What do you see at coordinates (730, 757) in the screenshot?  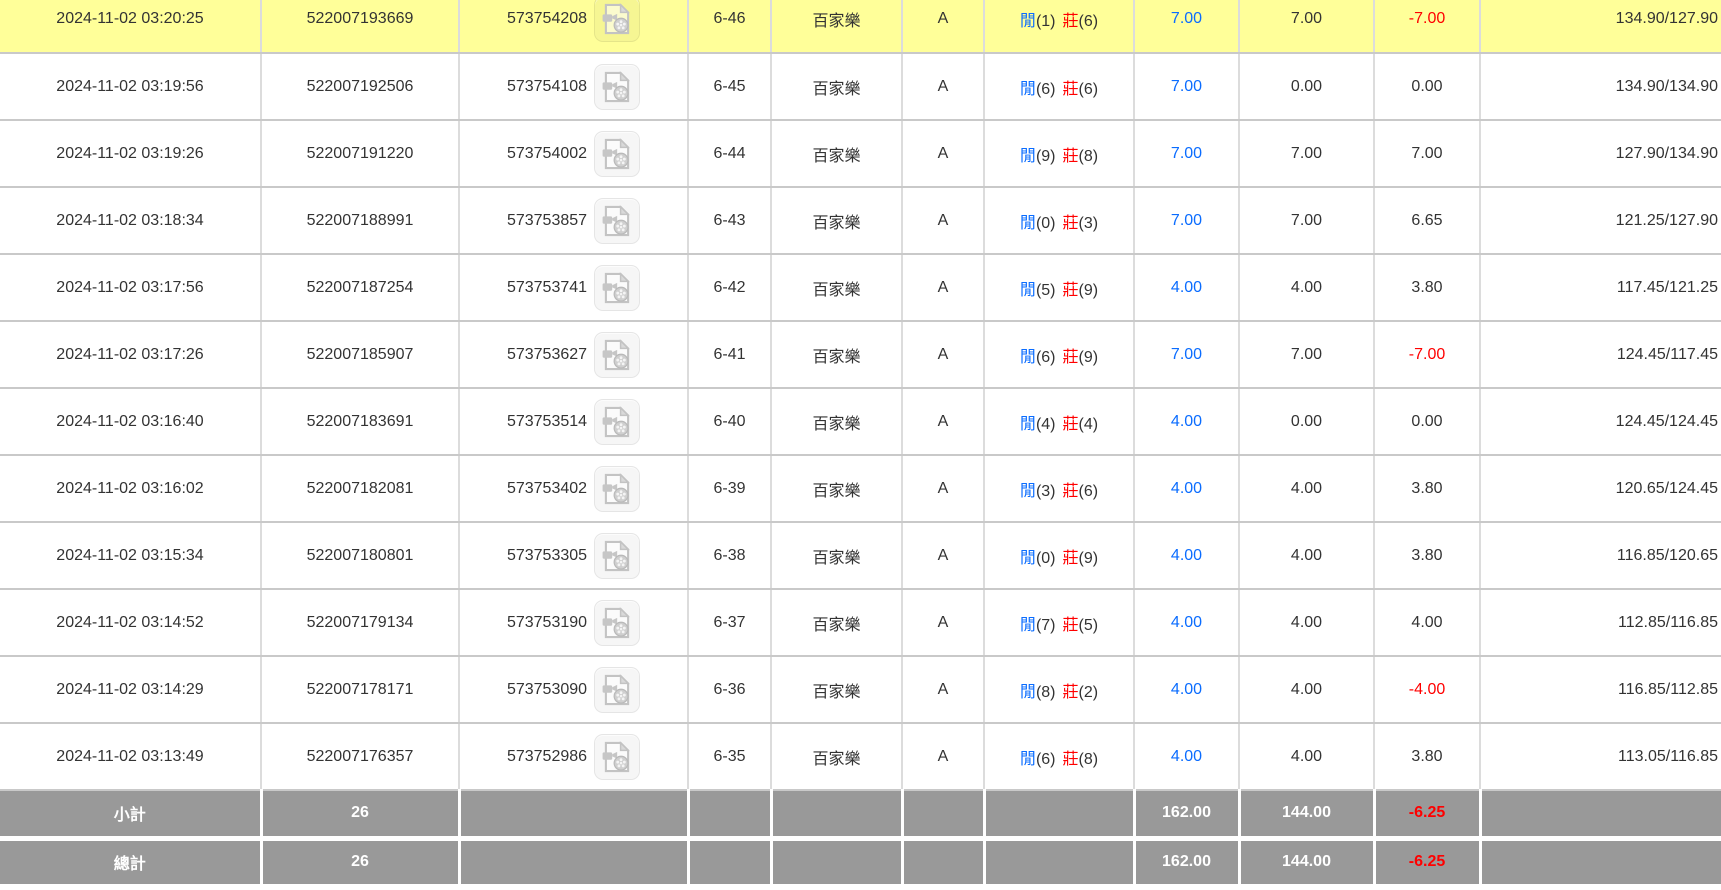 I see `round-no: 6-35` at bounding box center [730, 757].